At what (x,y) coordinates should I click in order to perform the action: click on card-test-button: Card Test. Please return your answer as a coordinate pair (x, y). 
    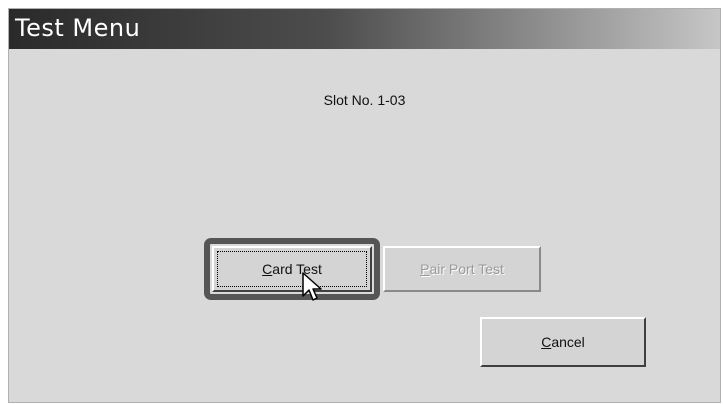
    Looking at the image, I should click on (292, 269).